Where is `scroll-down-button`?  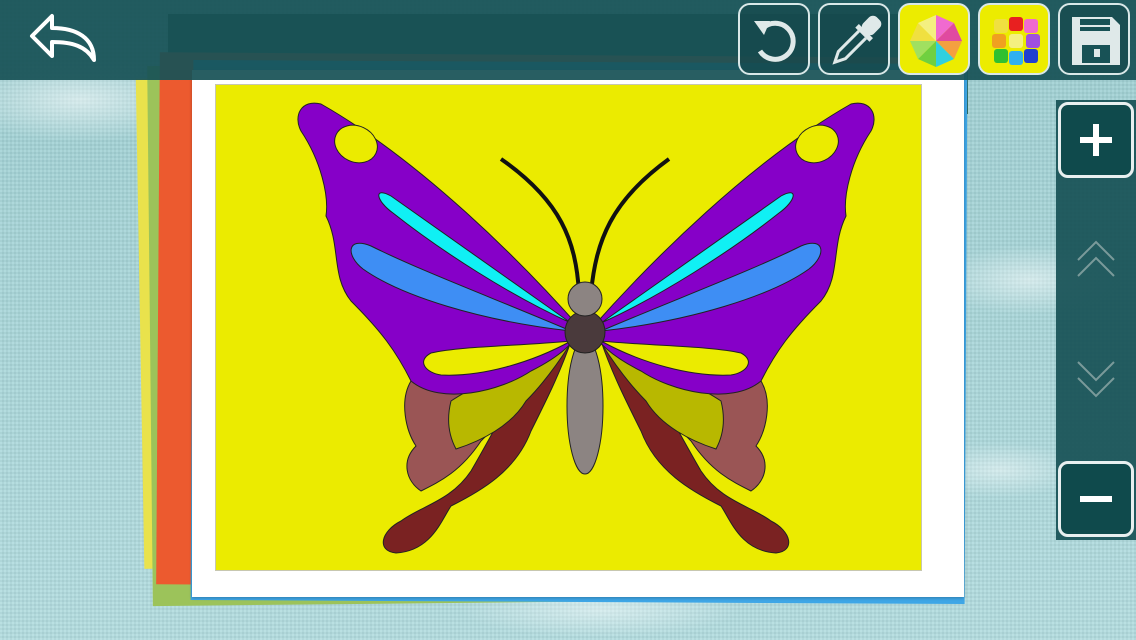
scroll-down-button is located at coordinates (1096, 378).